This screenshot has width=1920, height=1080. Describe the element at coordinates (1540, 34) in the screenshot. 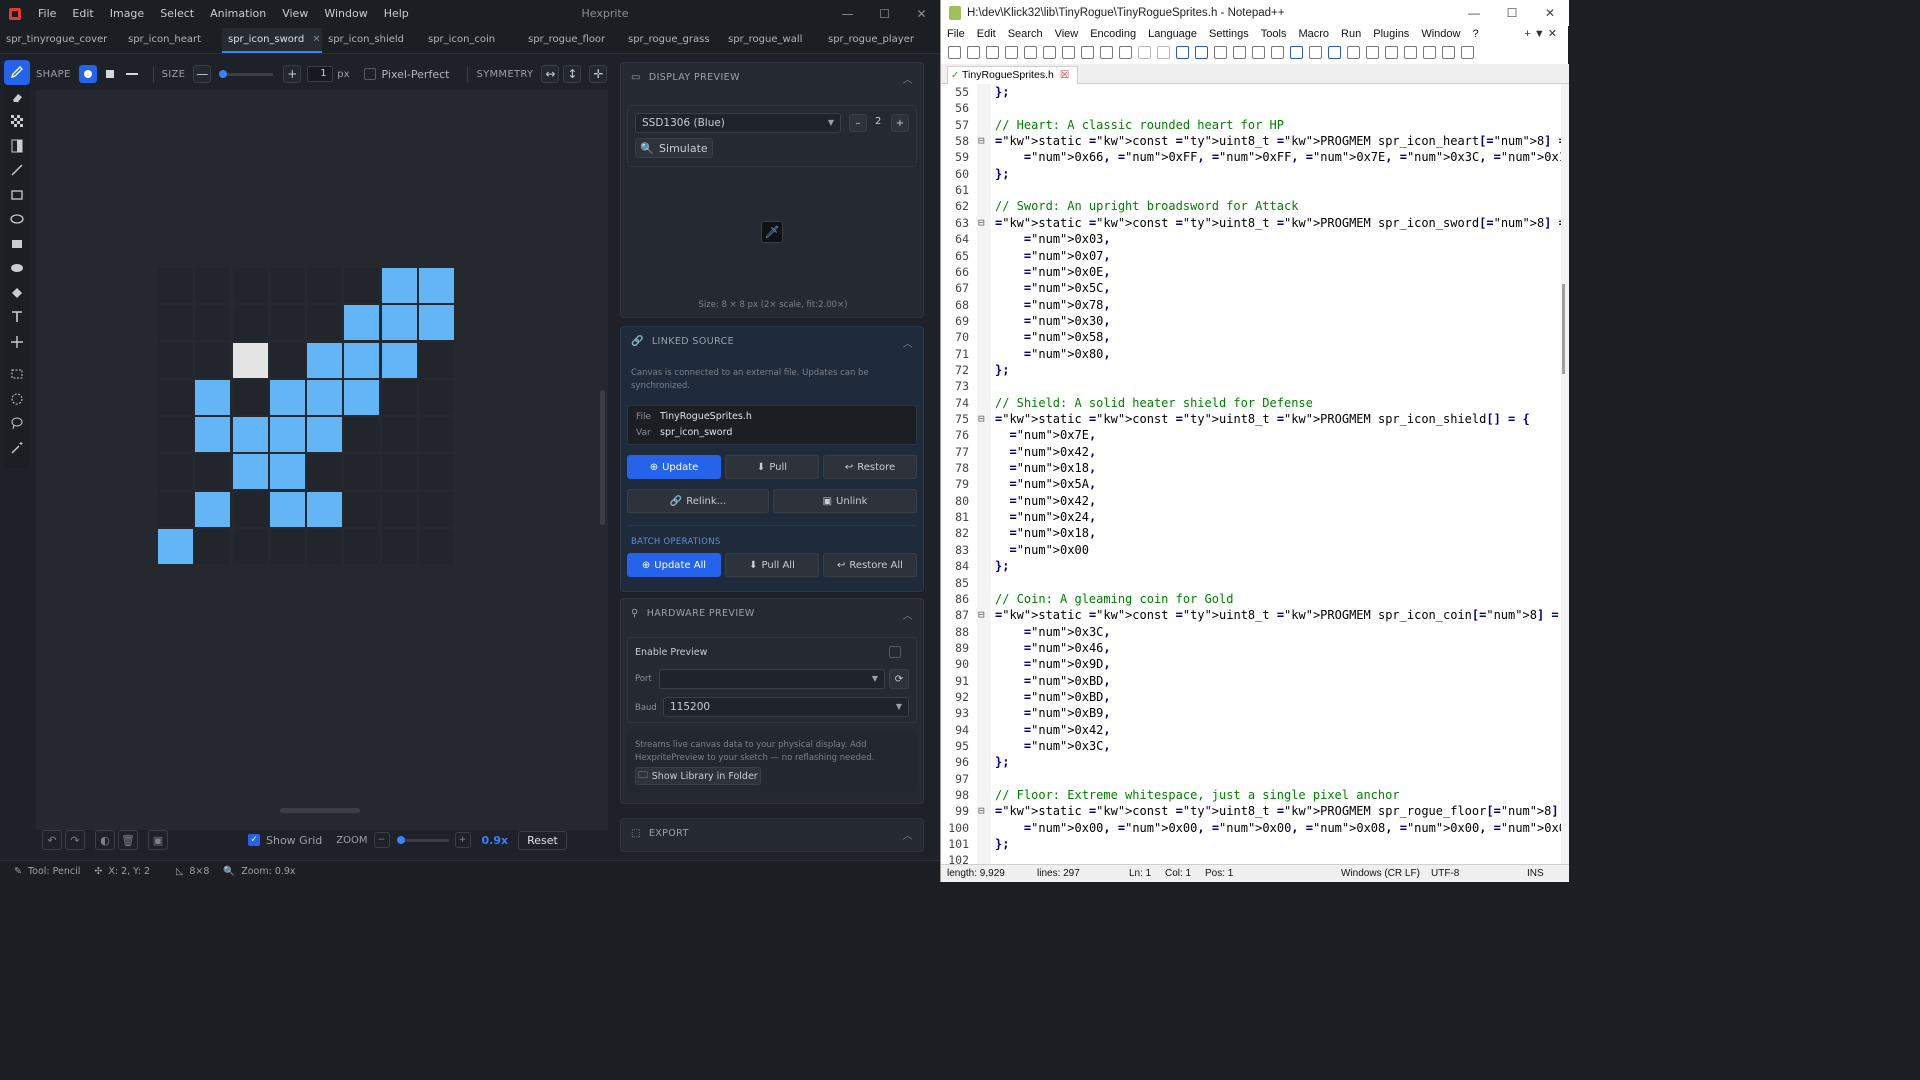

I see `menu-right-controls: + ▼ ✕` at that location.